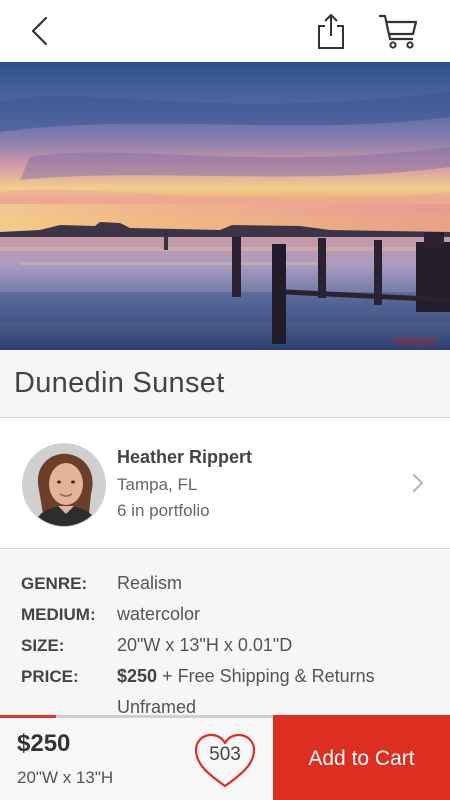 The height and width of the screenshot is (800, 450). Describe the element at coordinates (163, 510) in the screenshot. I see `artist-portfolio-count: 6 in portfolio` at that location.